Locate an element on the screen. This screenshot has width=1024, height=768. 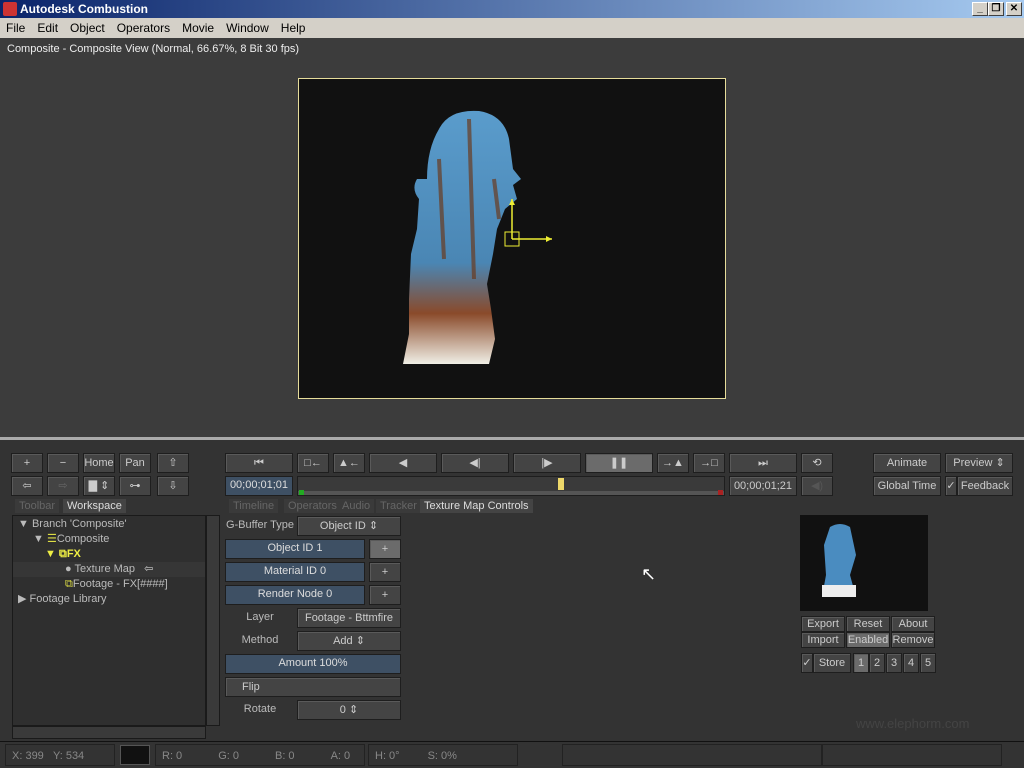
play-reverse-icon: ◀ is located at coordinates (403, 463).